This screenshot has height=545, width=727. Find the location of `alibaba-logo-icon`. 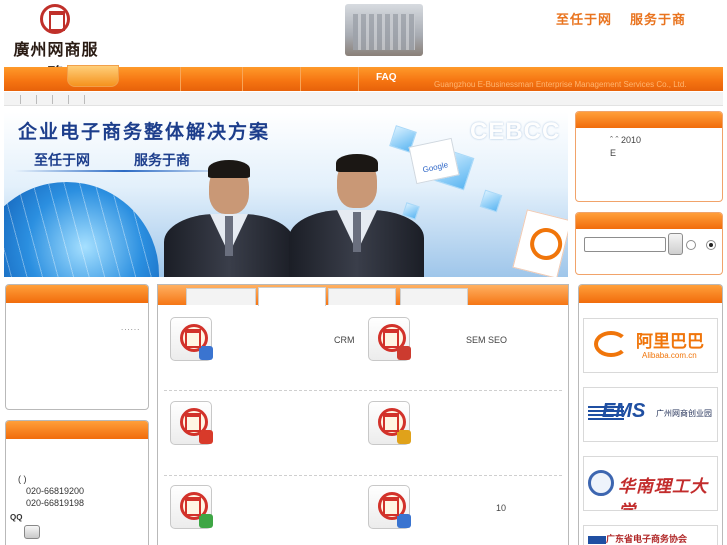

alibaba-logo-icon is located at coordinates (611, 344).